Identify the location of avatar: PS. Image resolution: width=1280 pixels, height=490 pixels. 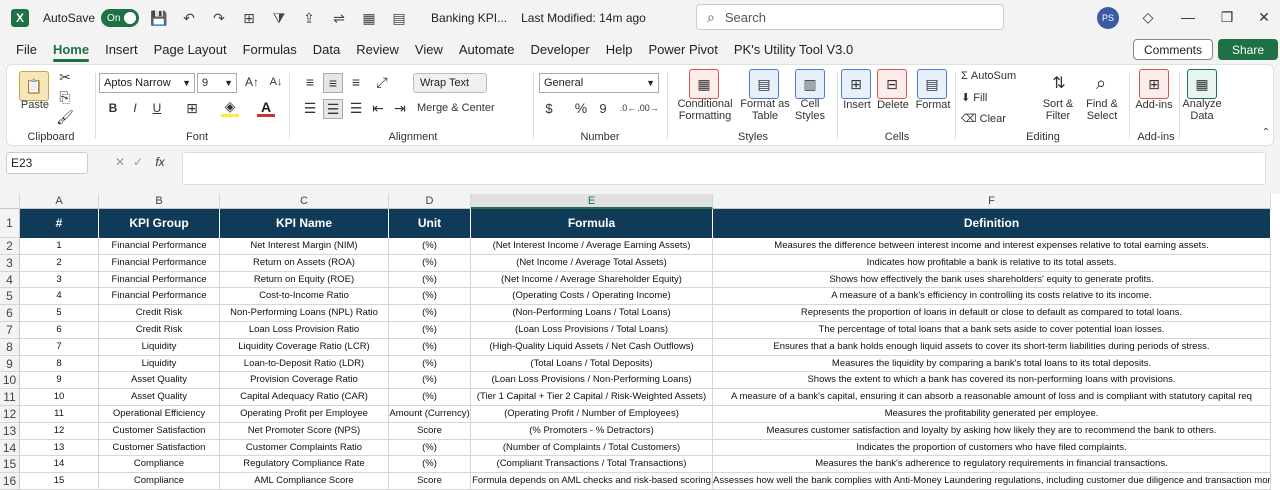
(1108, 18).